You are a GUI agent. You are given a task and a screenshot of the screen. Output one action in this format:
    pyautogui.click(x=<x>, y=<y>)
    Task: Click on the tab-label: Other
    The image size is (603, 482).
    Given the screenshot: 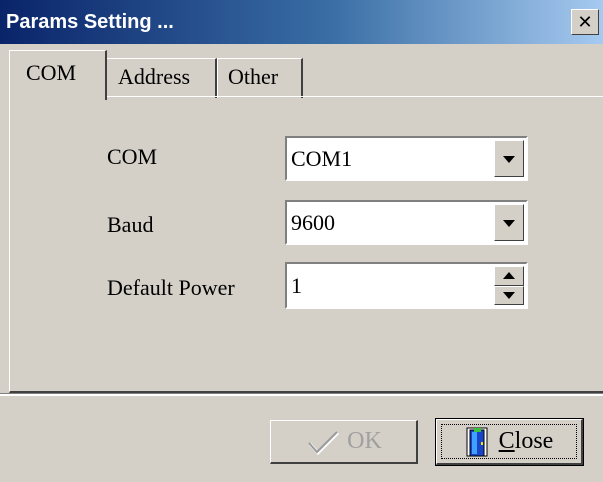 What is the action you would take?
    pyautogui.click(x=253, y=76)
    